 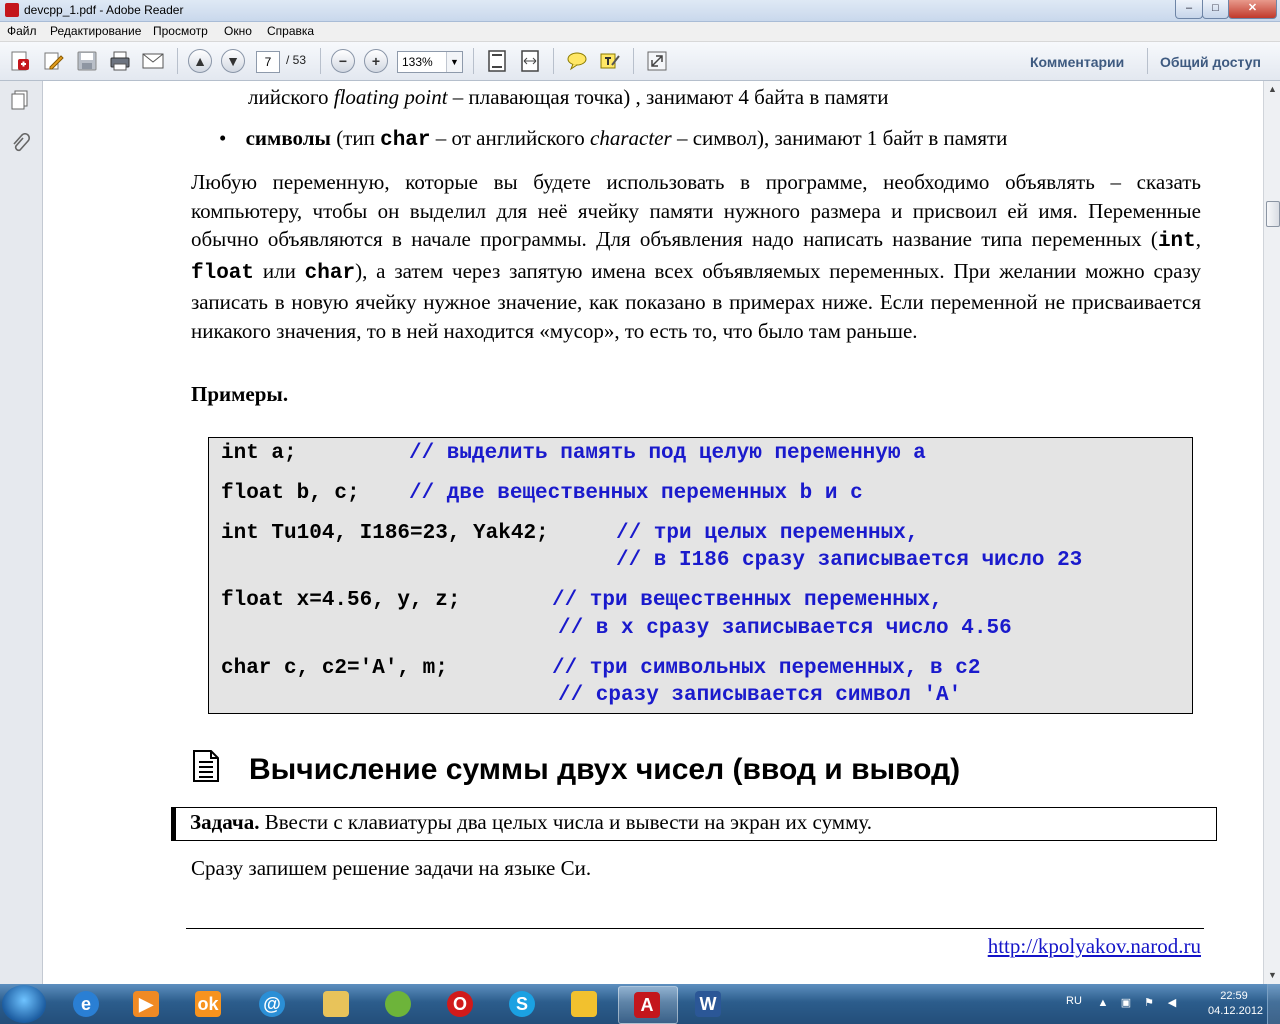 What do you see at coordinates (147, 1004) in the screenshot?
I see `taskbar-media-player: ▶` at bounding box center [147, 1004].